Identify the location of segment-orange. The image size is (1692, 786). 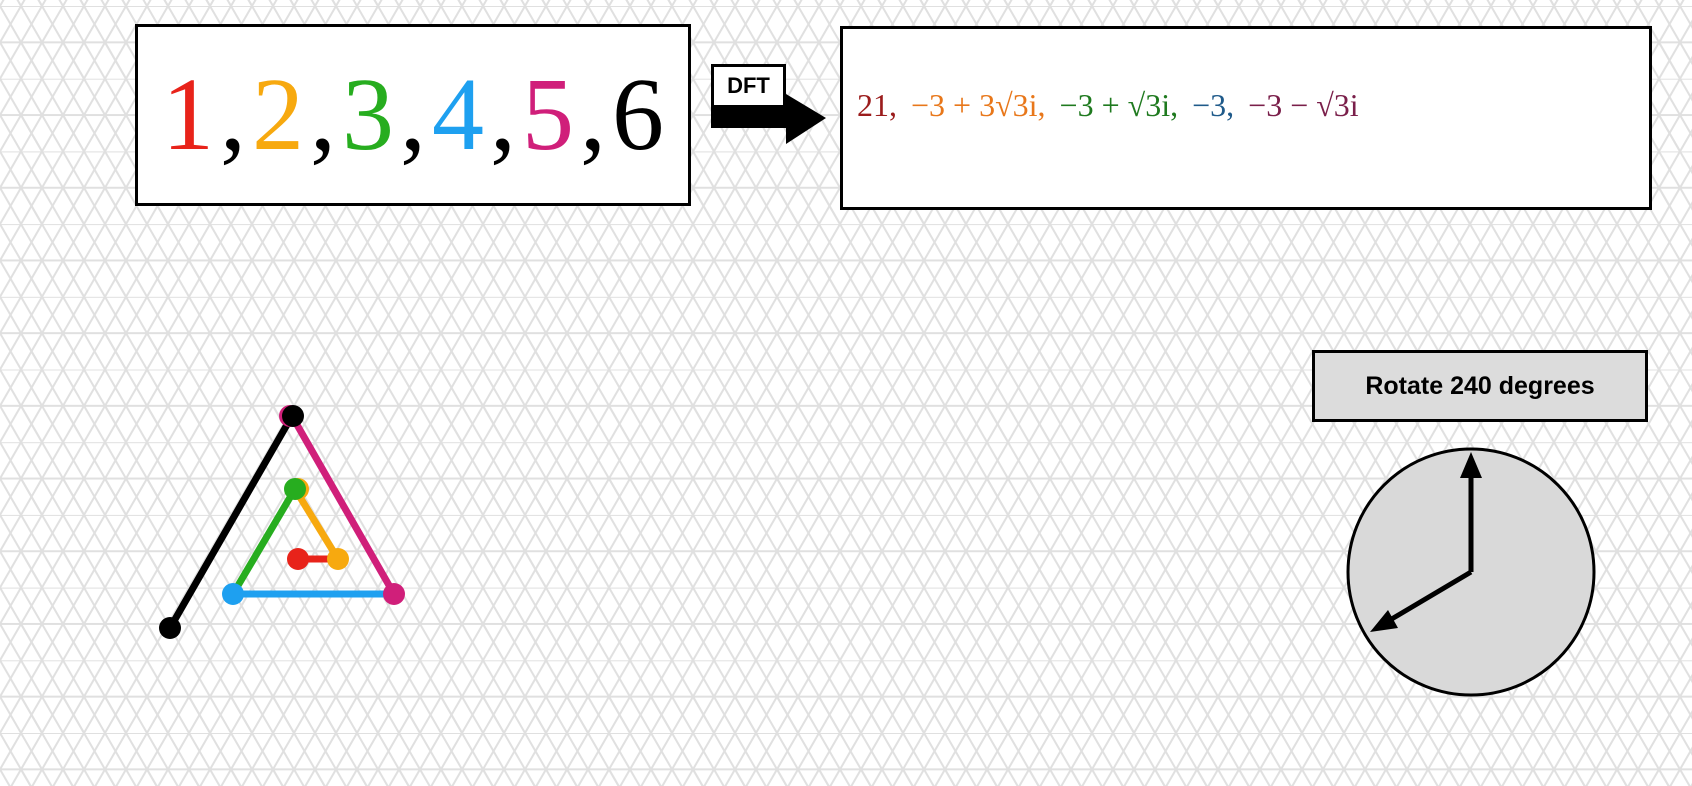
(316, 524).